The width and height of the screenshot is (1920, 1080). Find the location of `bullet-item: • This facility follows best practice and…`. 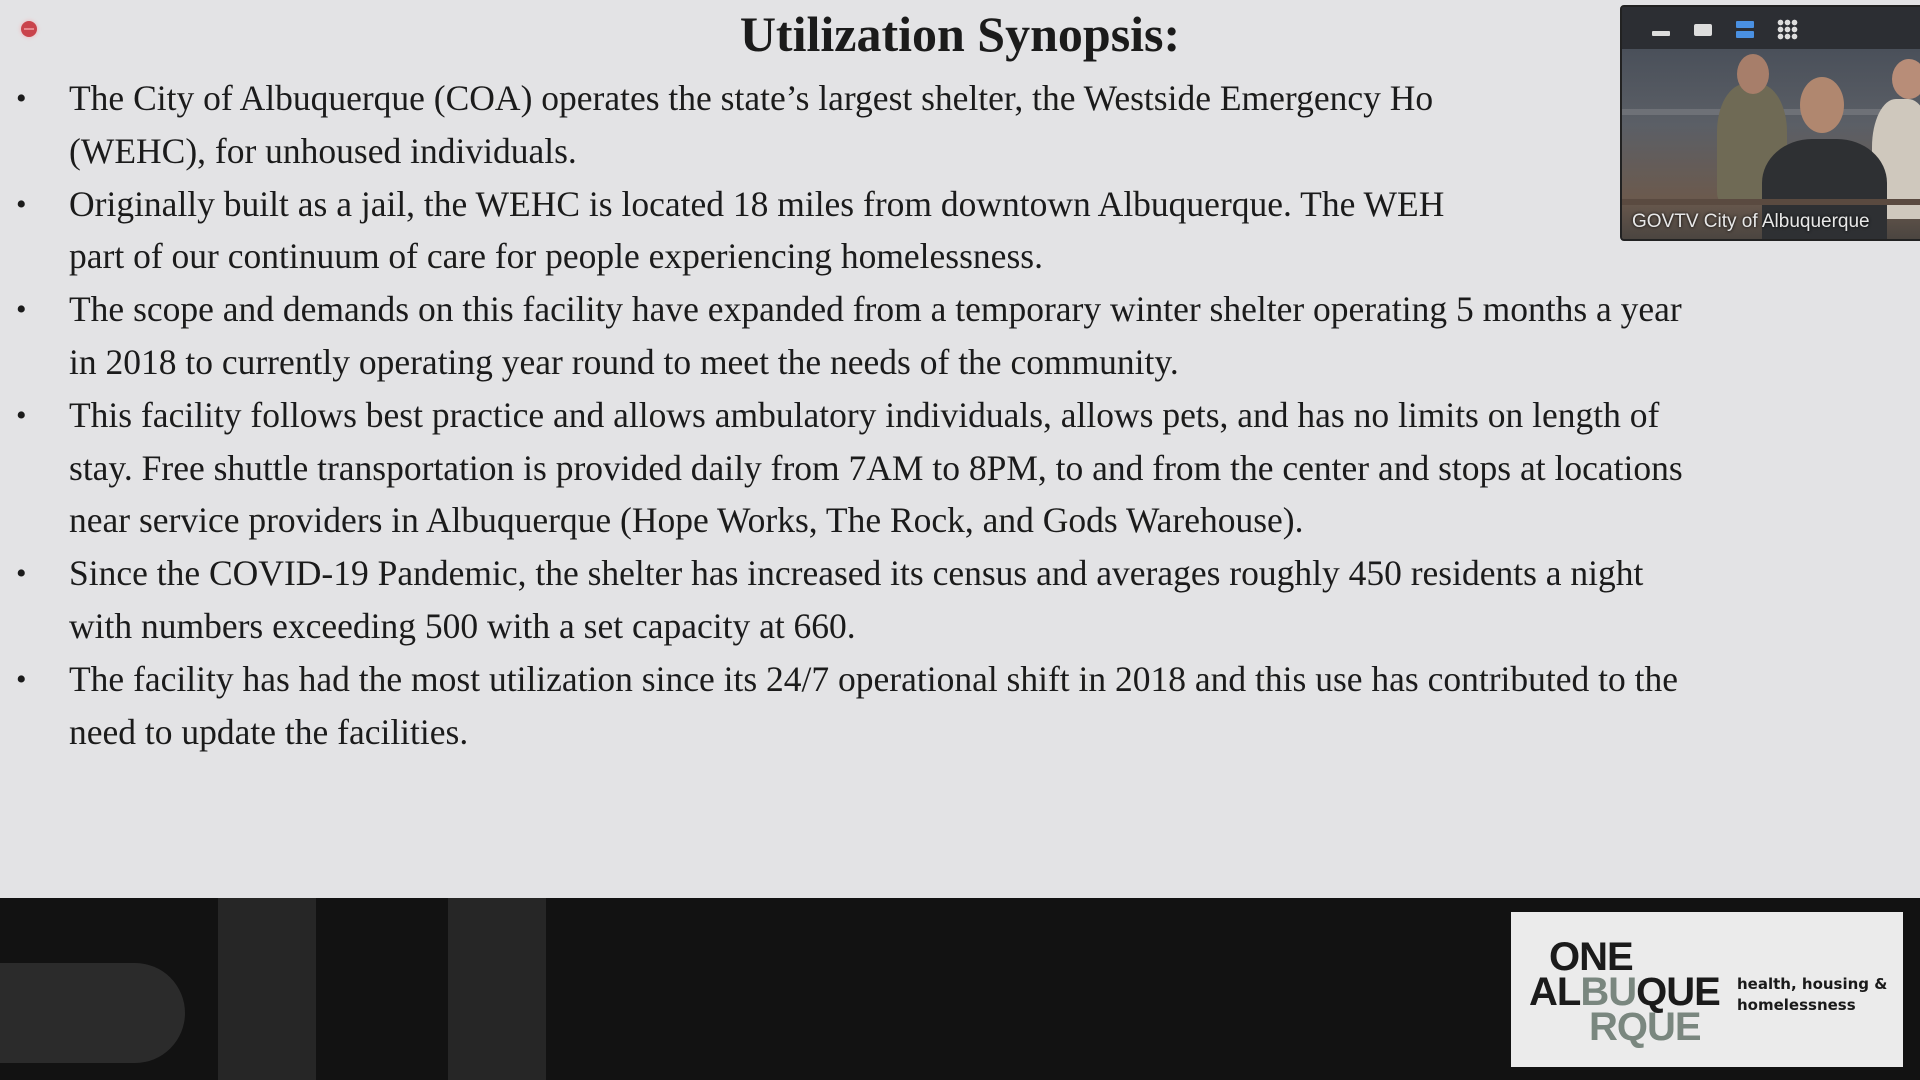

bullet-item: • This facility follows best practice and… is located at coordinates (960, 468).